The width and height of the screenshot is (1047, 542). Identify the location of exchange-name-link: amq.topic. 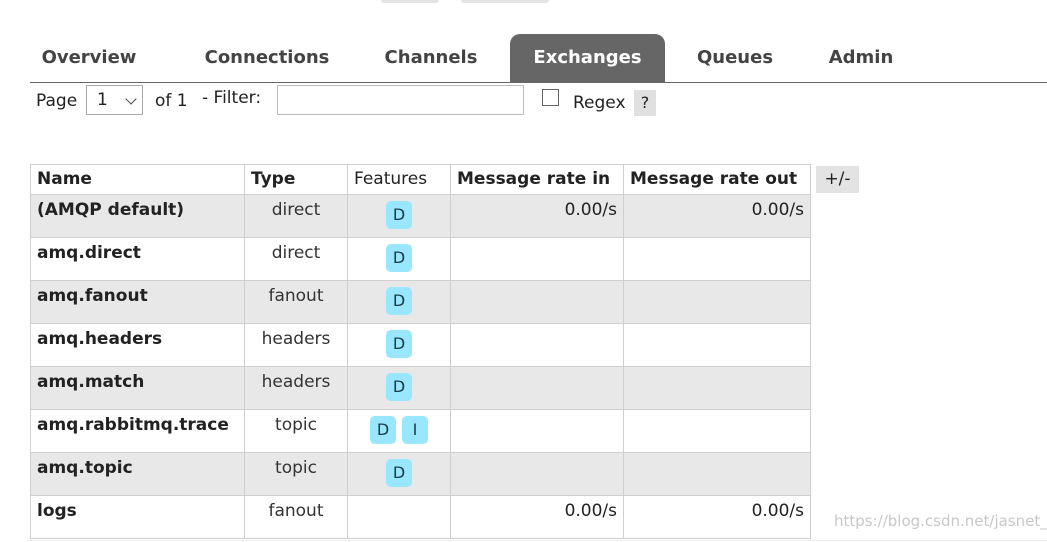
(137, 474).